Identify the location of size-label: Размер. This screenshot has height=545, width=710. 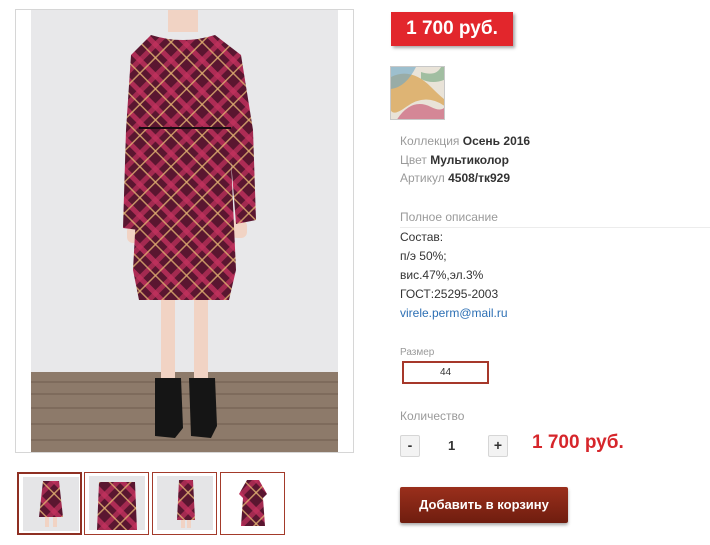
(417, 352).